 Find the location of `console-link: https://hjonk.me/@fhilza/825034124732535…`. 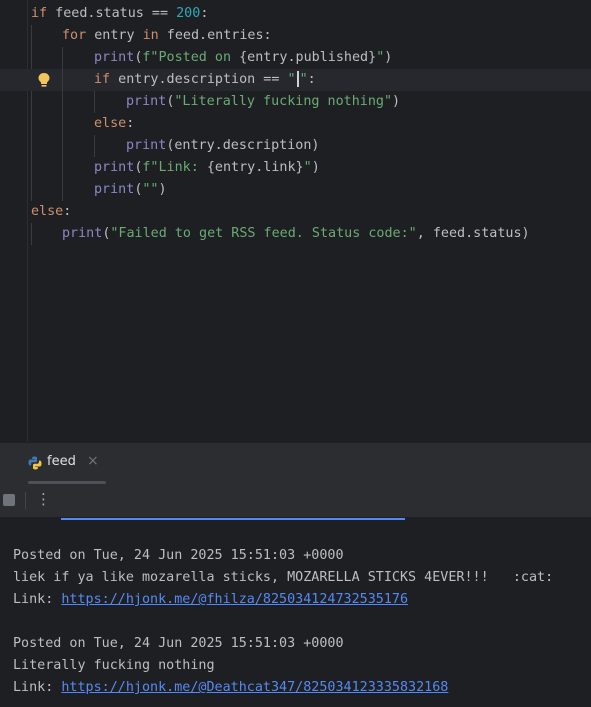

console-link: https://hjonk.me/@fhilza/825034124732535… is located at coordinates (234, 599).